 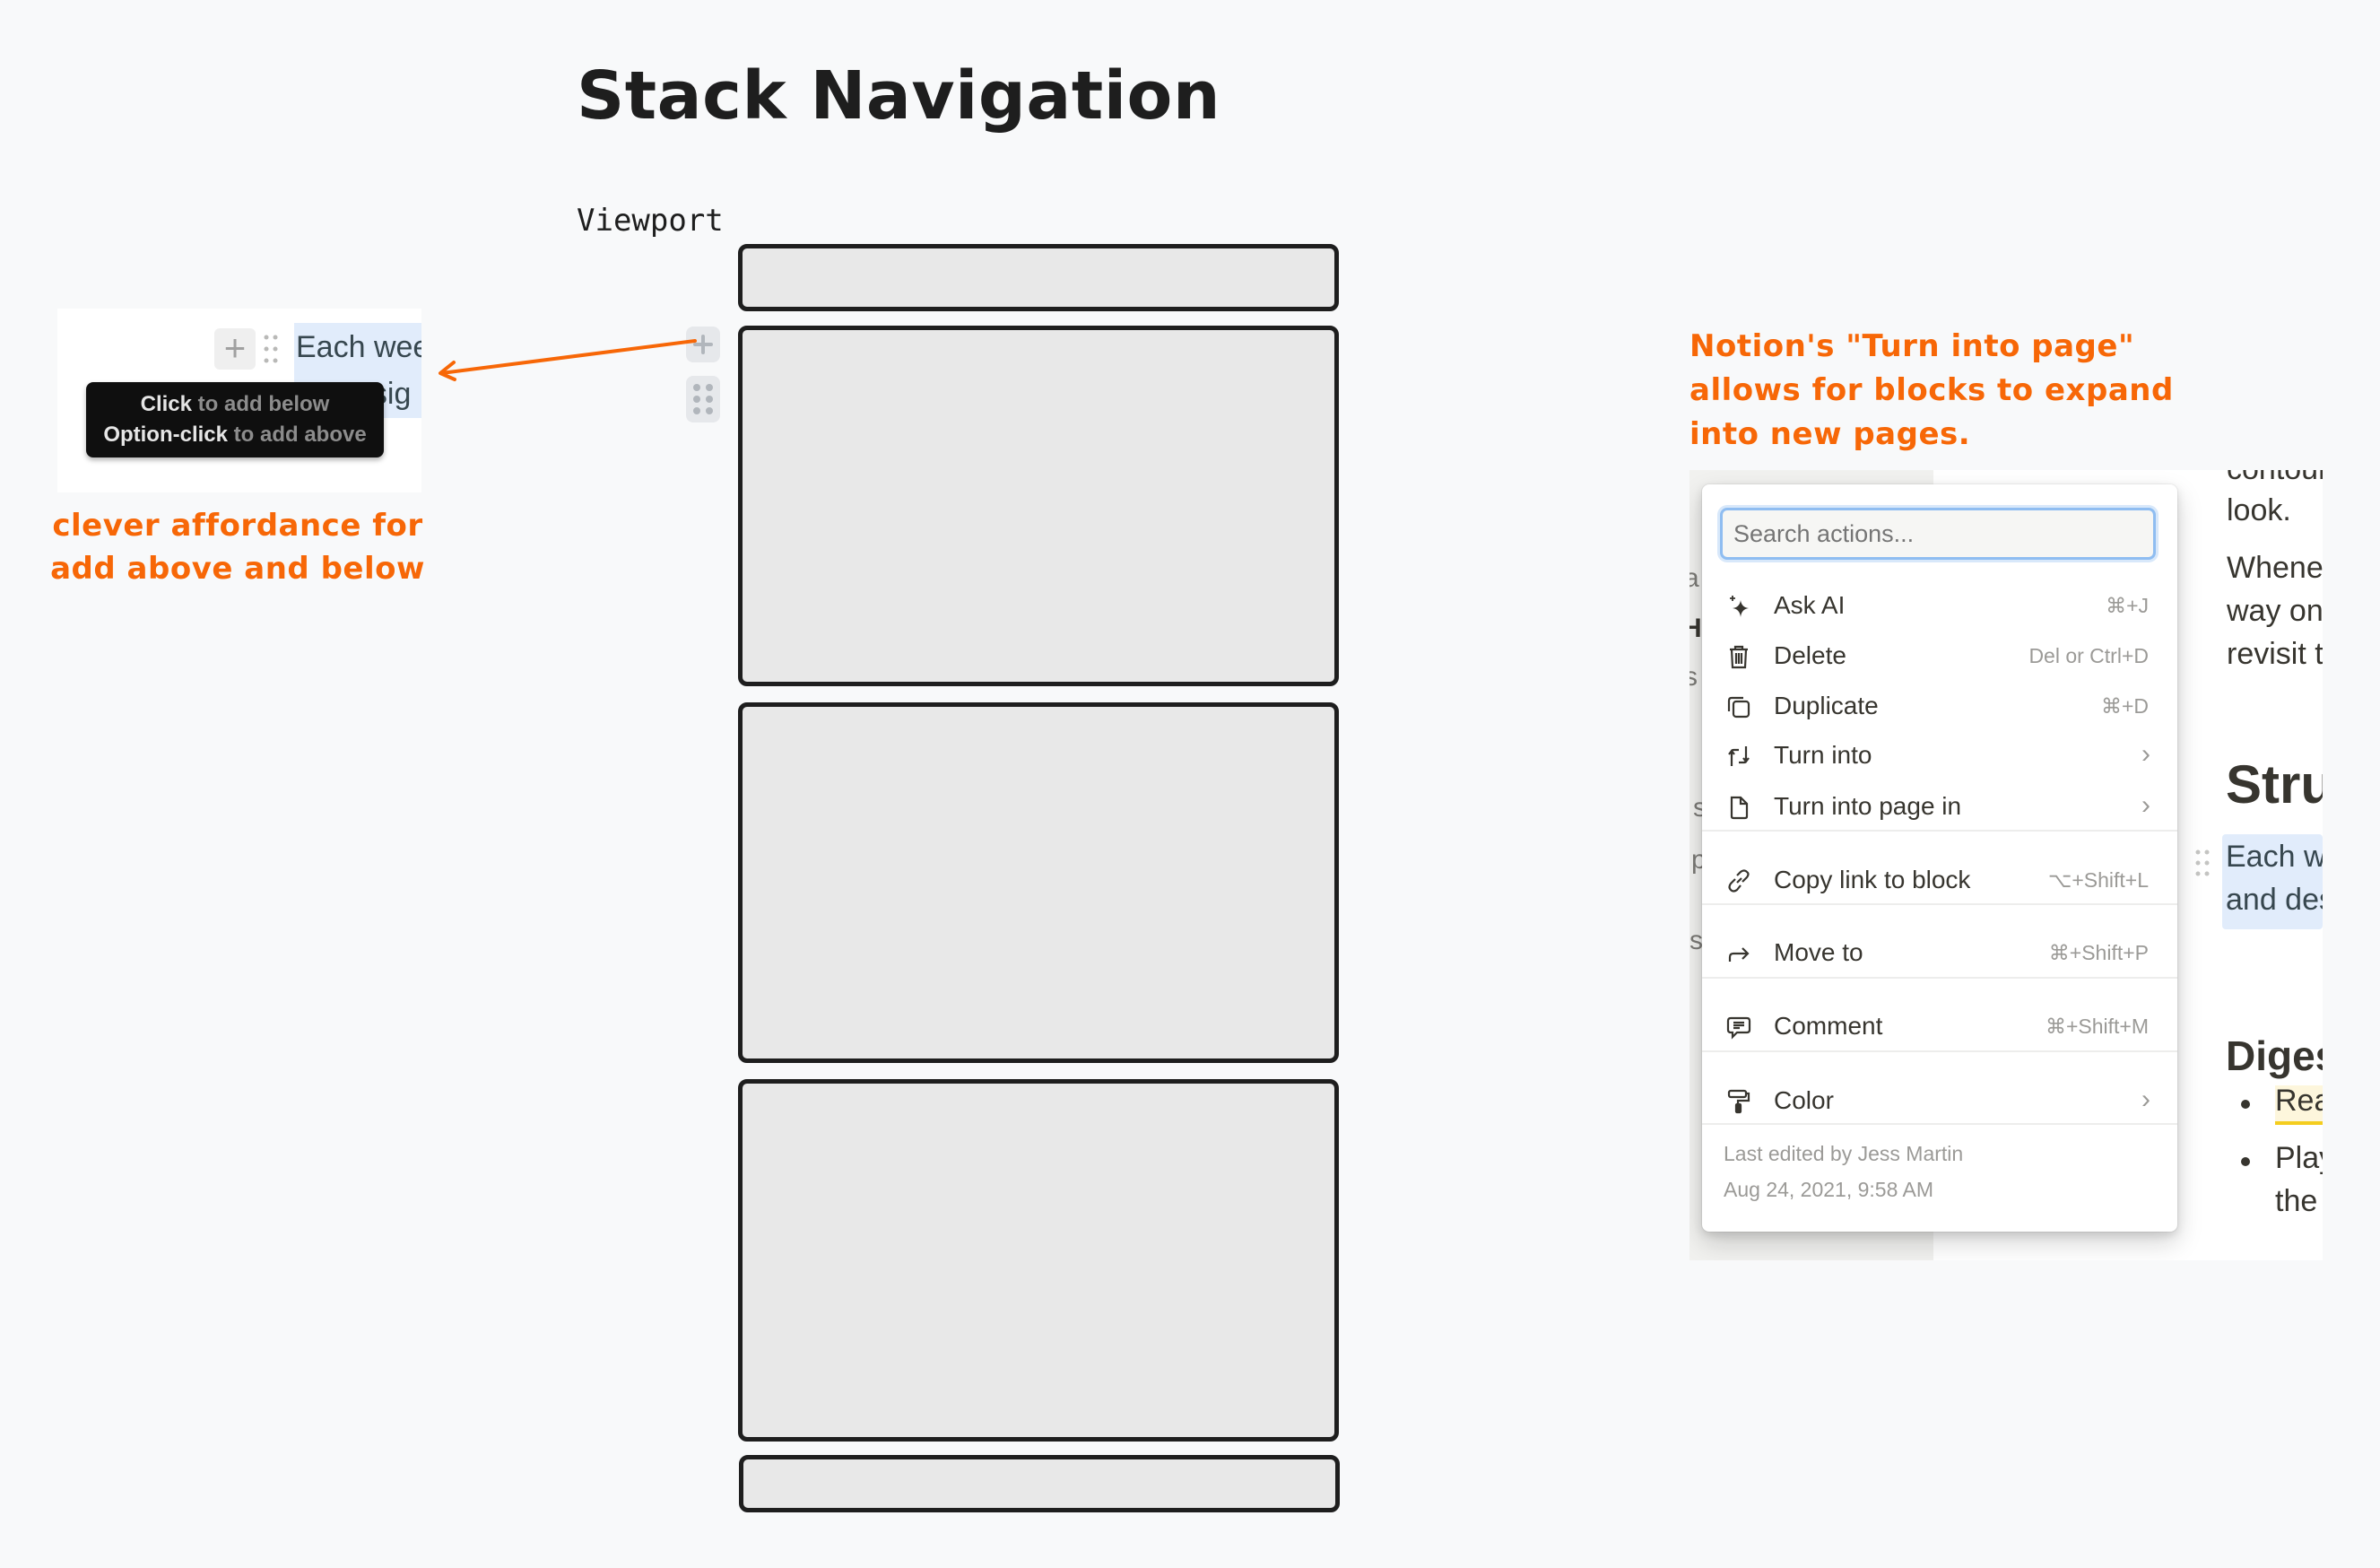 What do you see at coordinates (568, 357) in the screenshot?
I see `arrow-shaft` at bounding box center [568, 357].